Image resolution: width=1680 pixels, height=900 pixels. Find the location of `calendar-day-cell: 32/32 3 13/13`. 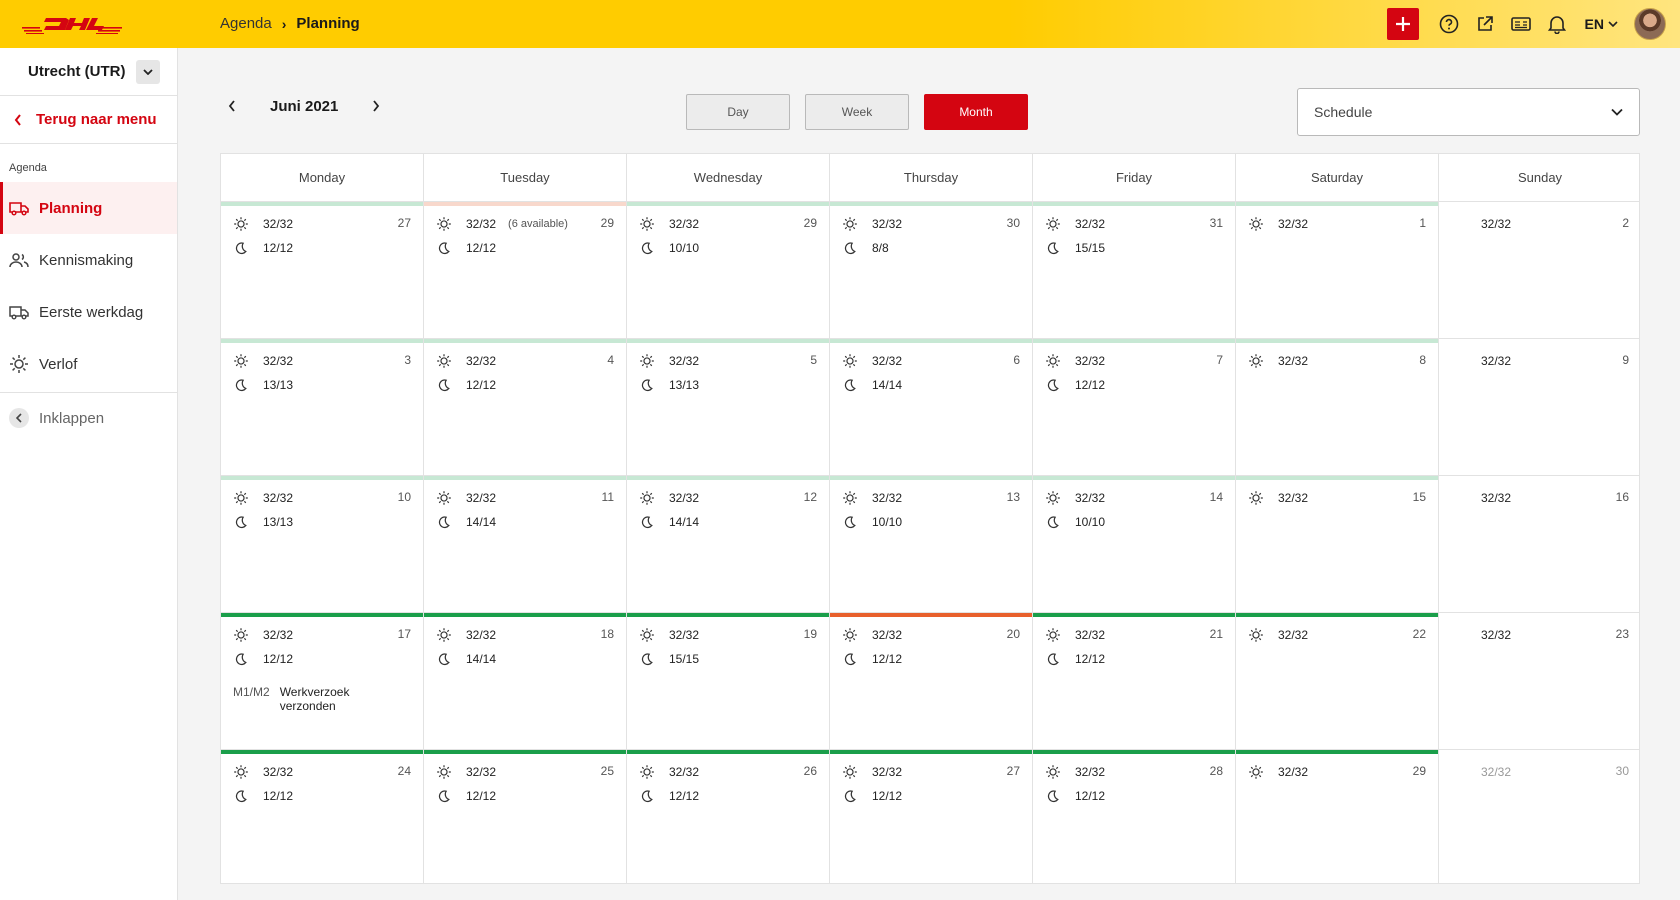

calendar-day-cell: 32/32 3 13/13 is located at coordinates (322, 407).